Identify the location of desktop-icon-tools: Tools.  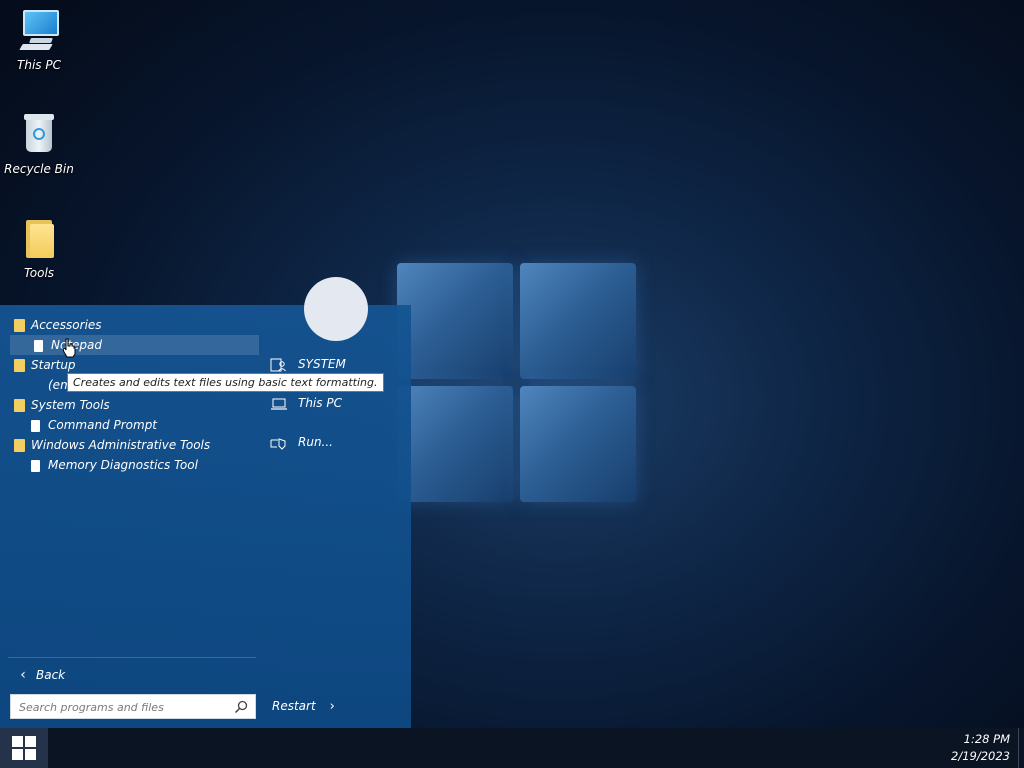
(39, 248).